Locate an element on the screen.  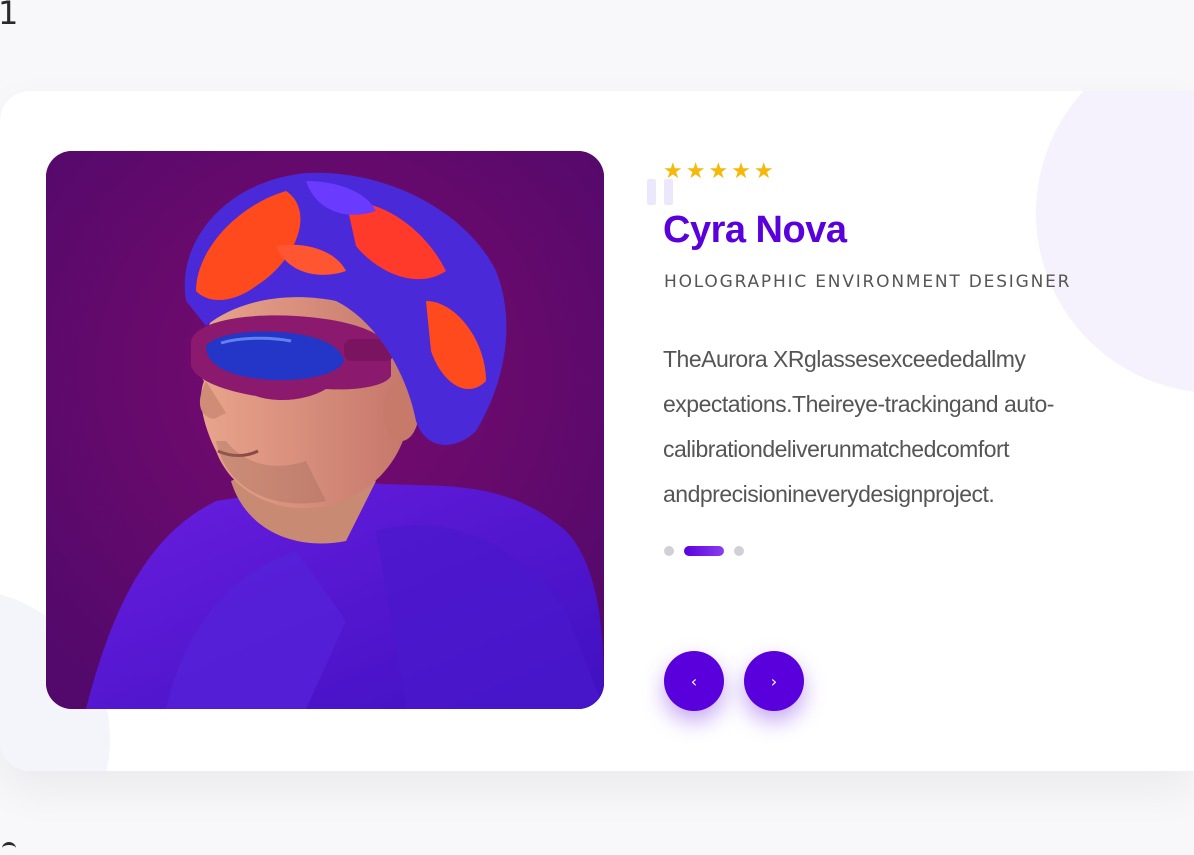
pagination-dot-active is located at coordinates (704, 551).